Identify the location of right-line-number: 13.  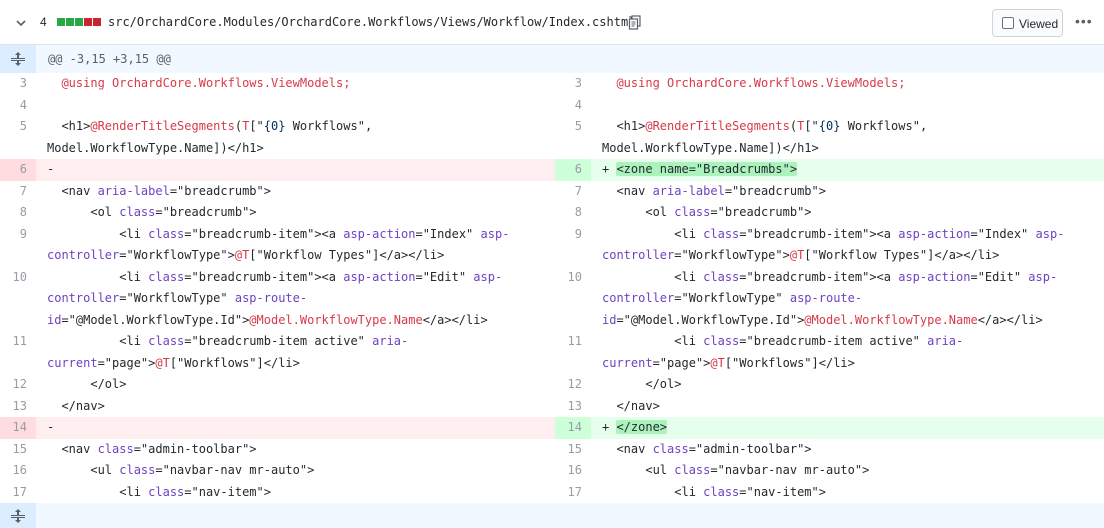
(573, 406).